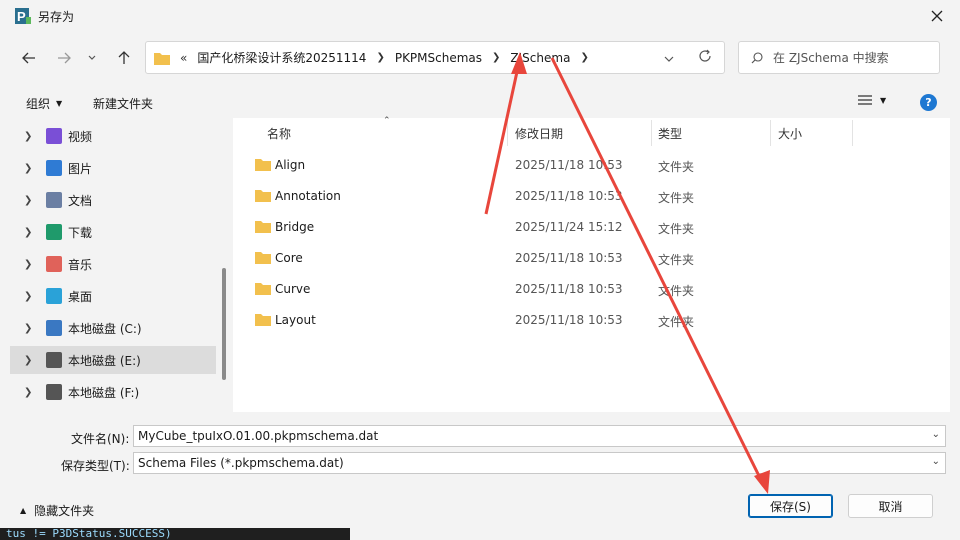 This screenshot has height=540, width=960. What do you see at coordinates (281, 57) in the screenshot?
I see `breadcrumb-item-root: 国产化桥梁设计系统20251114` at bounding box center [281, 57].